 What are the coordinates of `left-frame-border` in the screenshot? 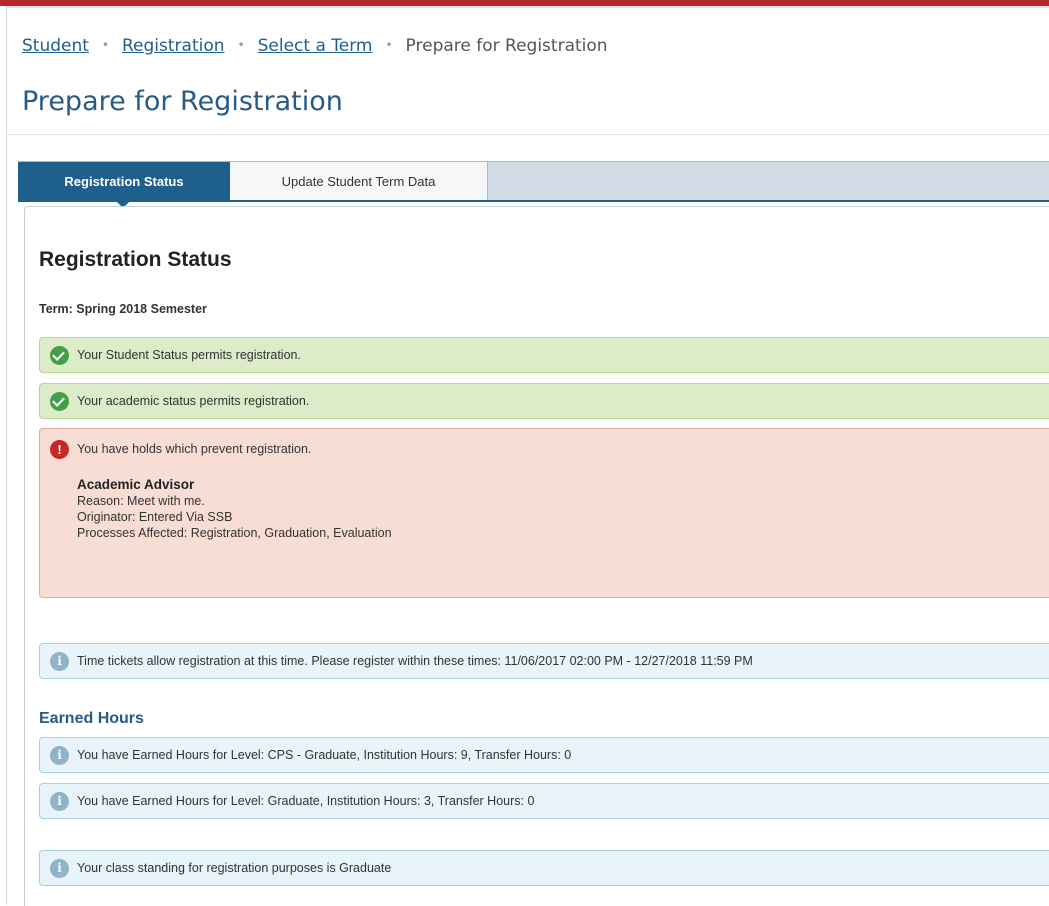 It's located at (3, 455).